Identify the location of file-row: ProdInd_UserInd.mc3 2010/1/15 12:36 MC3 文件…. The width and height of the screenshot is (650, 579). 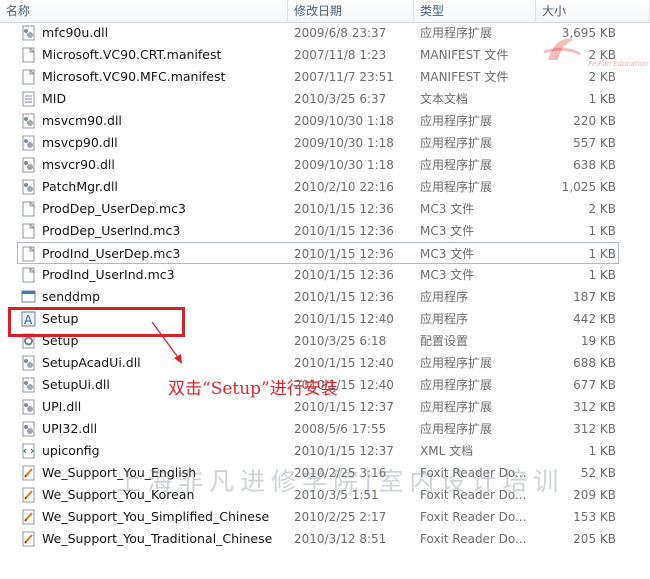
(325, 275).